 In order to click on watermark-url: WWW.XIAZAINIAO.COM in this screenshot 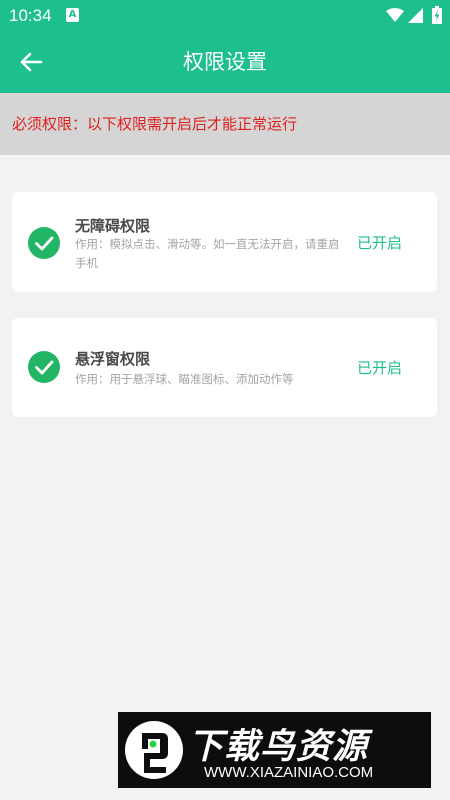, I will do `click(289, 772)`.